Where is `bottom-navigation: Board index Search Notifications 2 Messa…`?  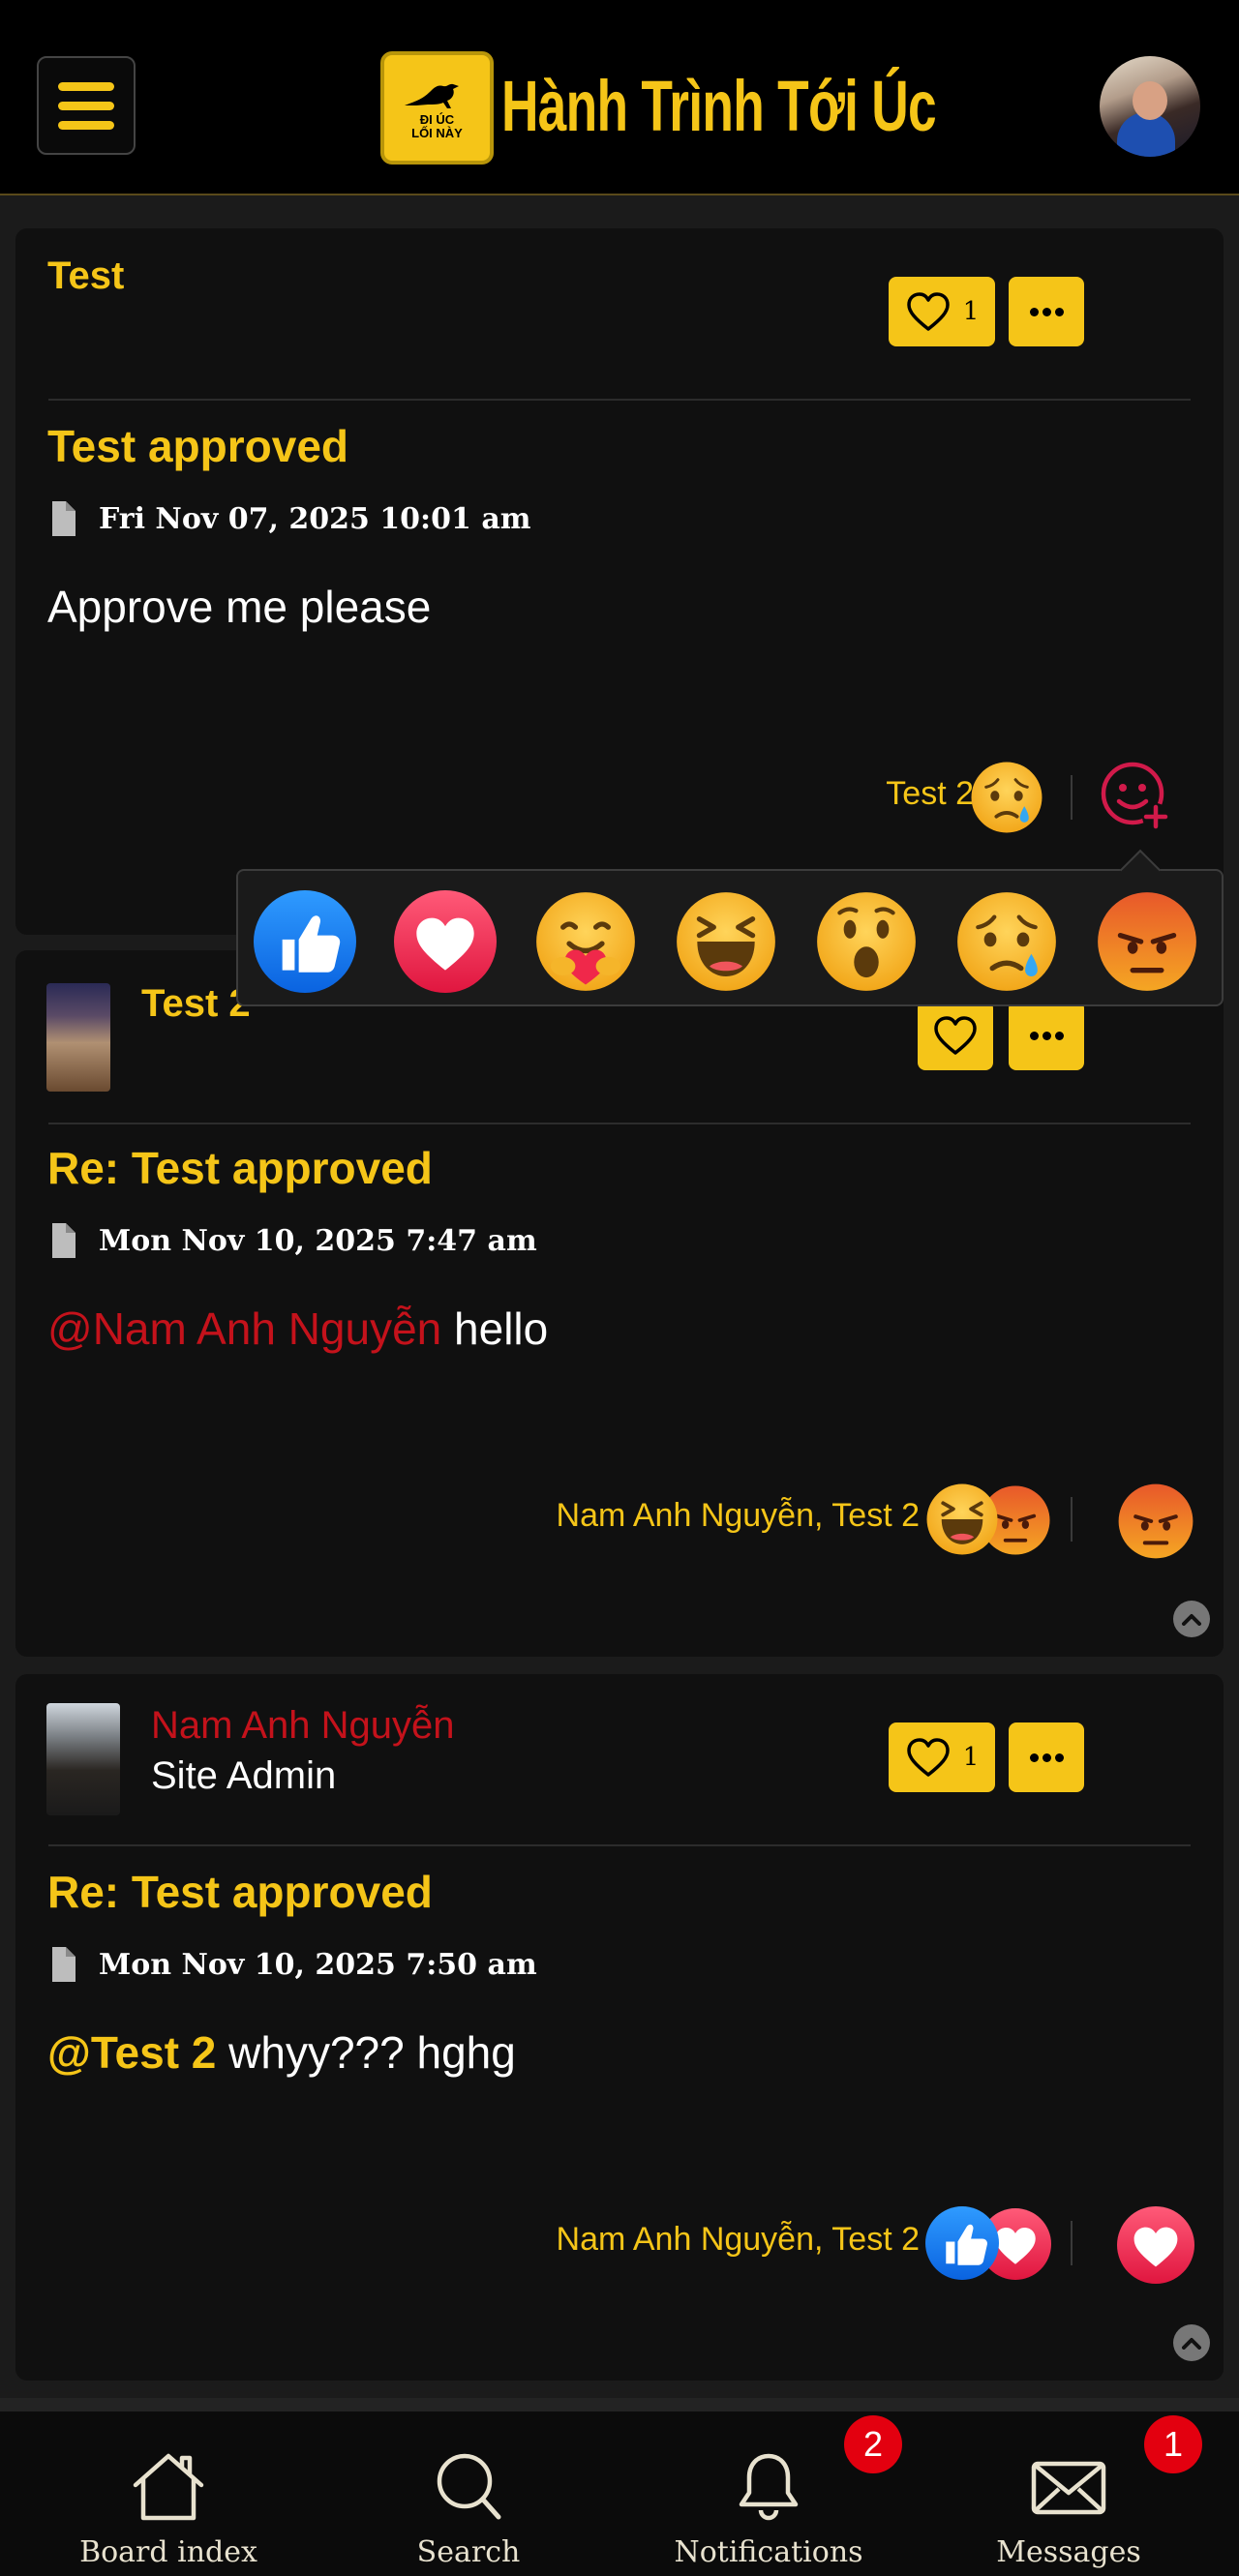
bottom-navigation: Board index Search Notifications 2 Messa… is located at coordinates (619, 2487).